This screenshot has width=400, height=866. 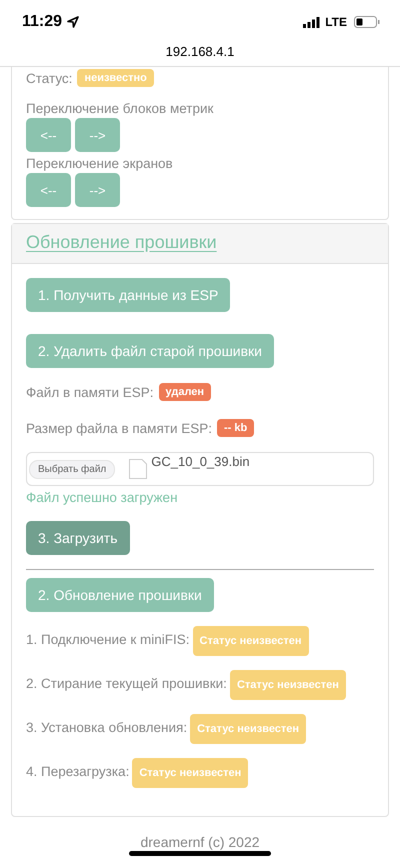 What do you see at coordinates (78, 538) in the screenshot?
I see `upload-button: 3. Загрузить` at bounding box center [78, 538].